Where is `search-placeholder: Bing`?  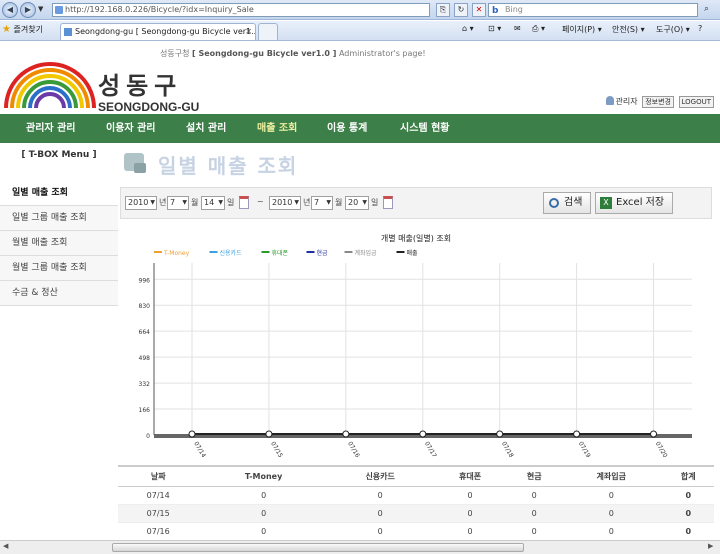
search-placeholder: Bing is located at coordinates (514, 9).